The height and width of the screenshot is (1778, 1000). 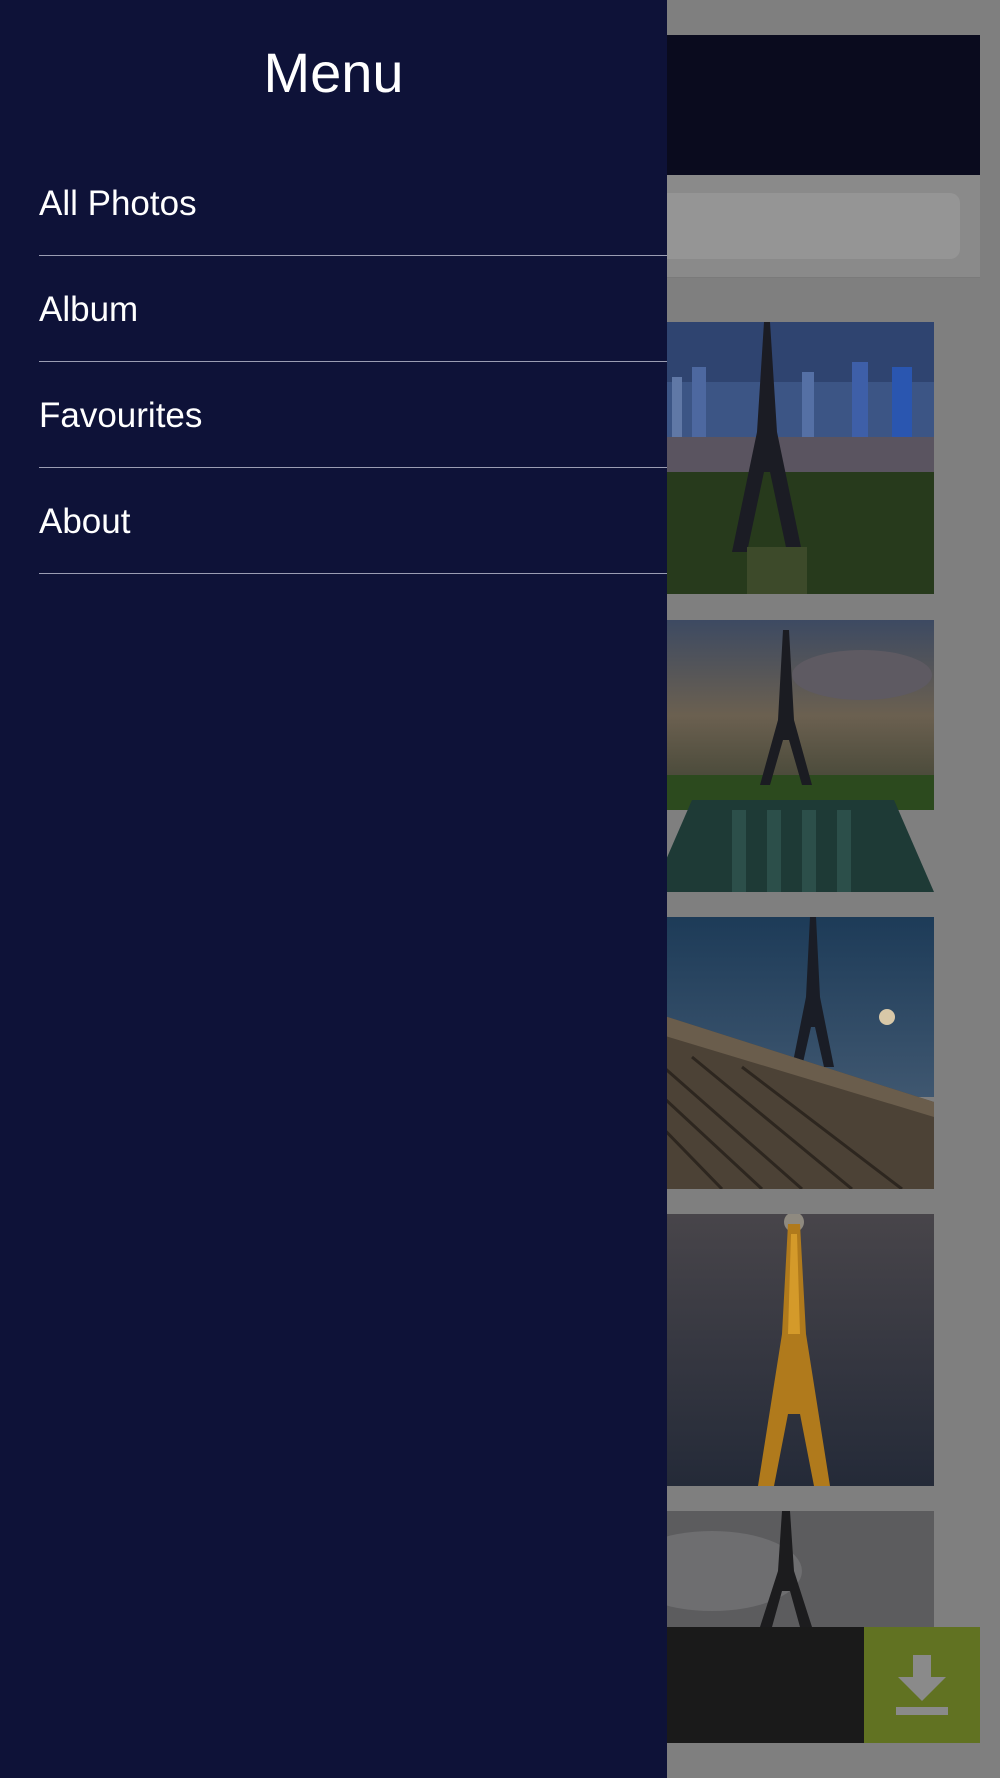 I want to click on divider, so click(x=353, y=573).